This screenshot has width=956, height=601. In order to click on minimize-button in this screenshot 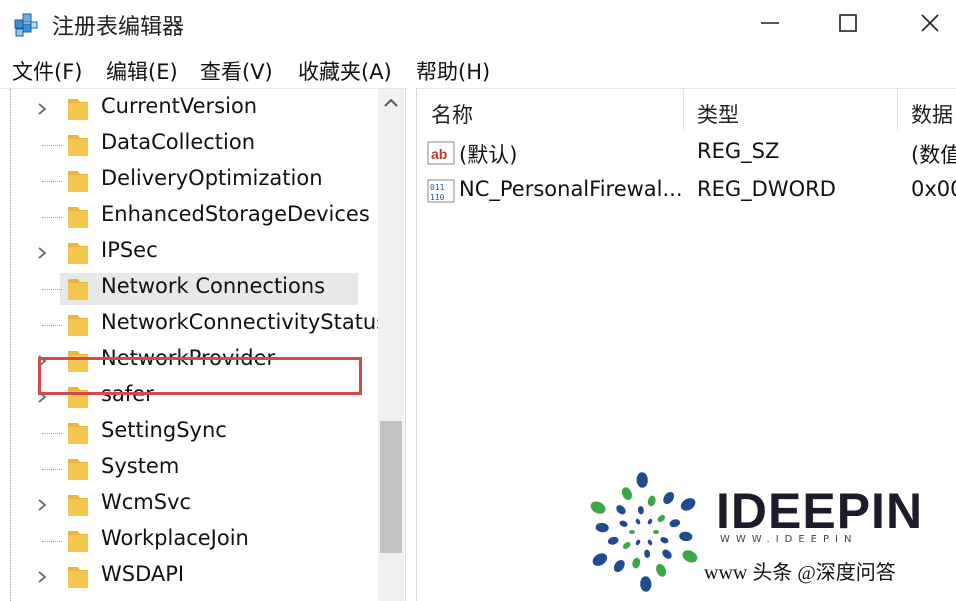, I will do `click(770, 23)`.